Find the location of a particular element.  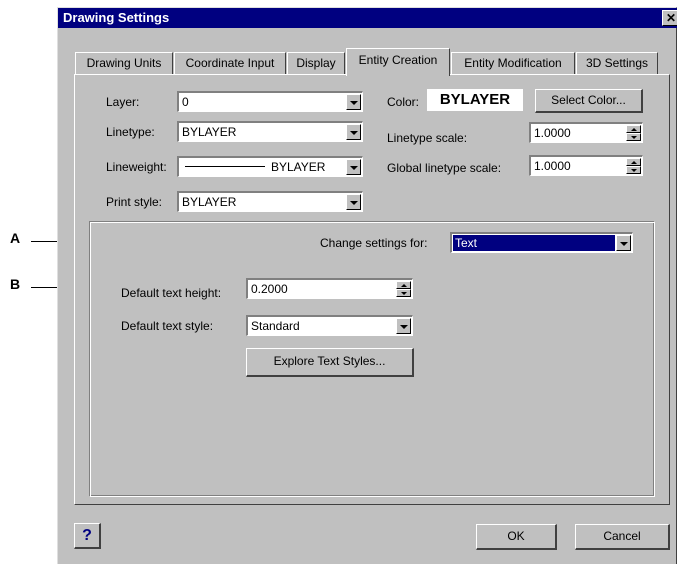

tab-coordinate-input: Coordinate Input is located at coordinates (230, 63).